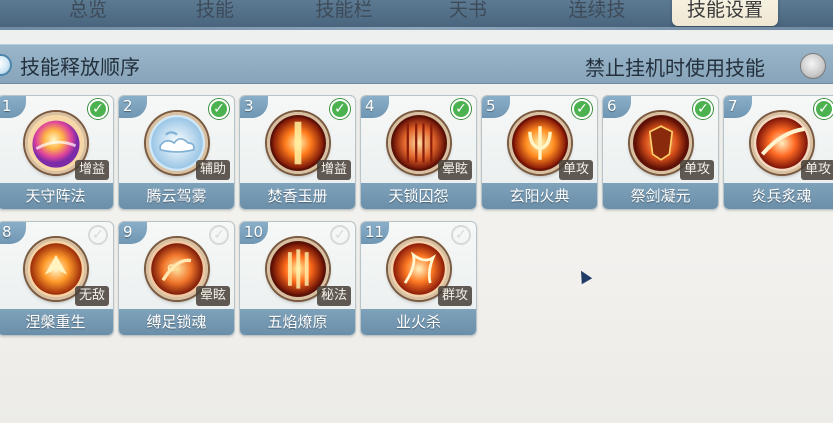 The image size is (833, 423). Describe the element at coordinates (344, 13) in the screenshot. I see `tab-skill-bar: 技能栏` at that location.